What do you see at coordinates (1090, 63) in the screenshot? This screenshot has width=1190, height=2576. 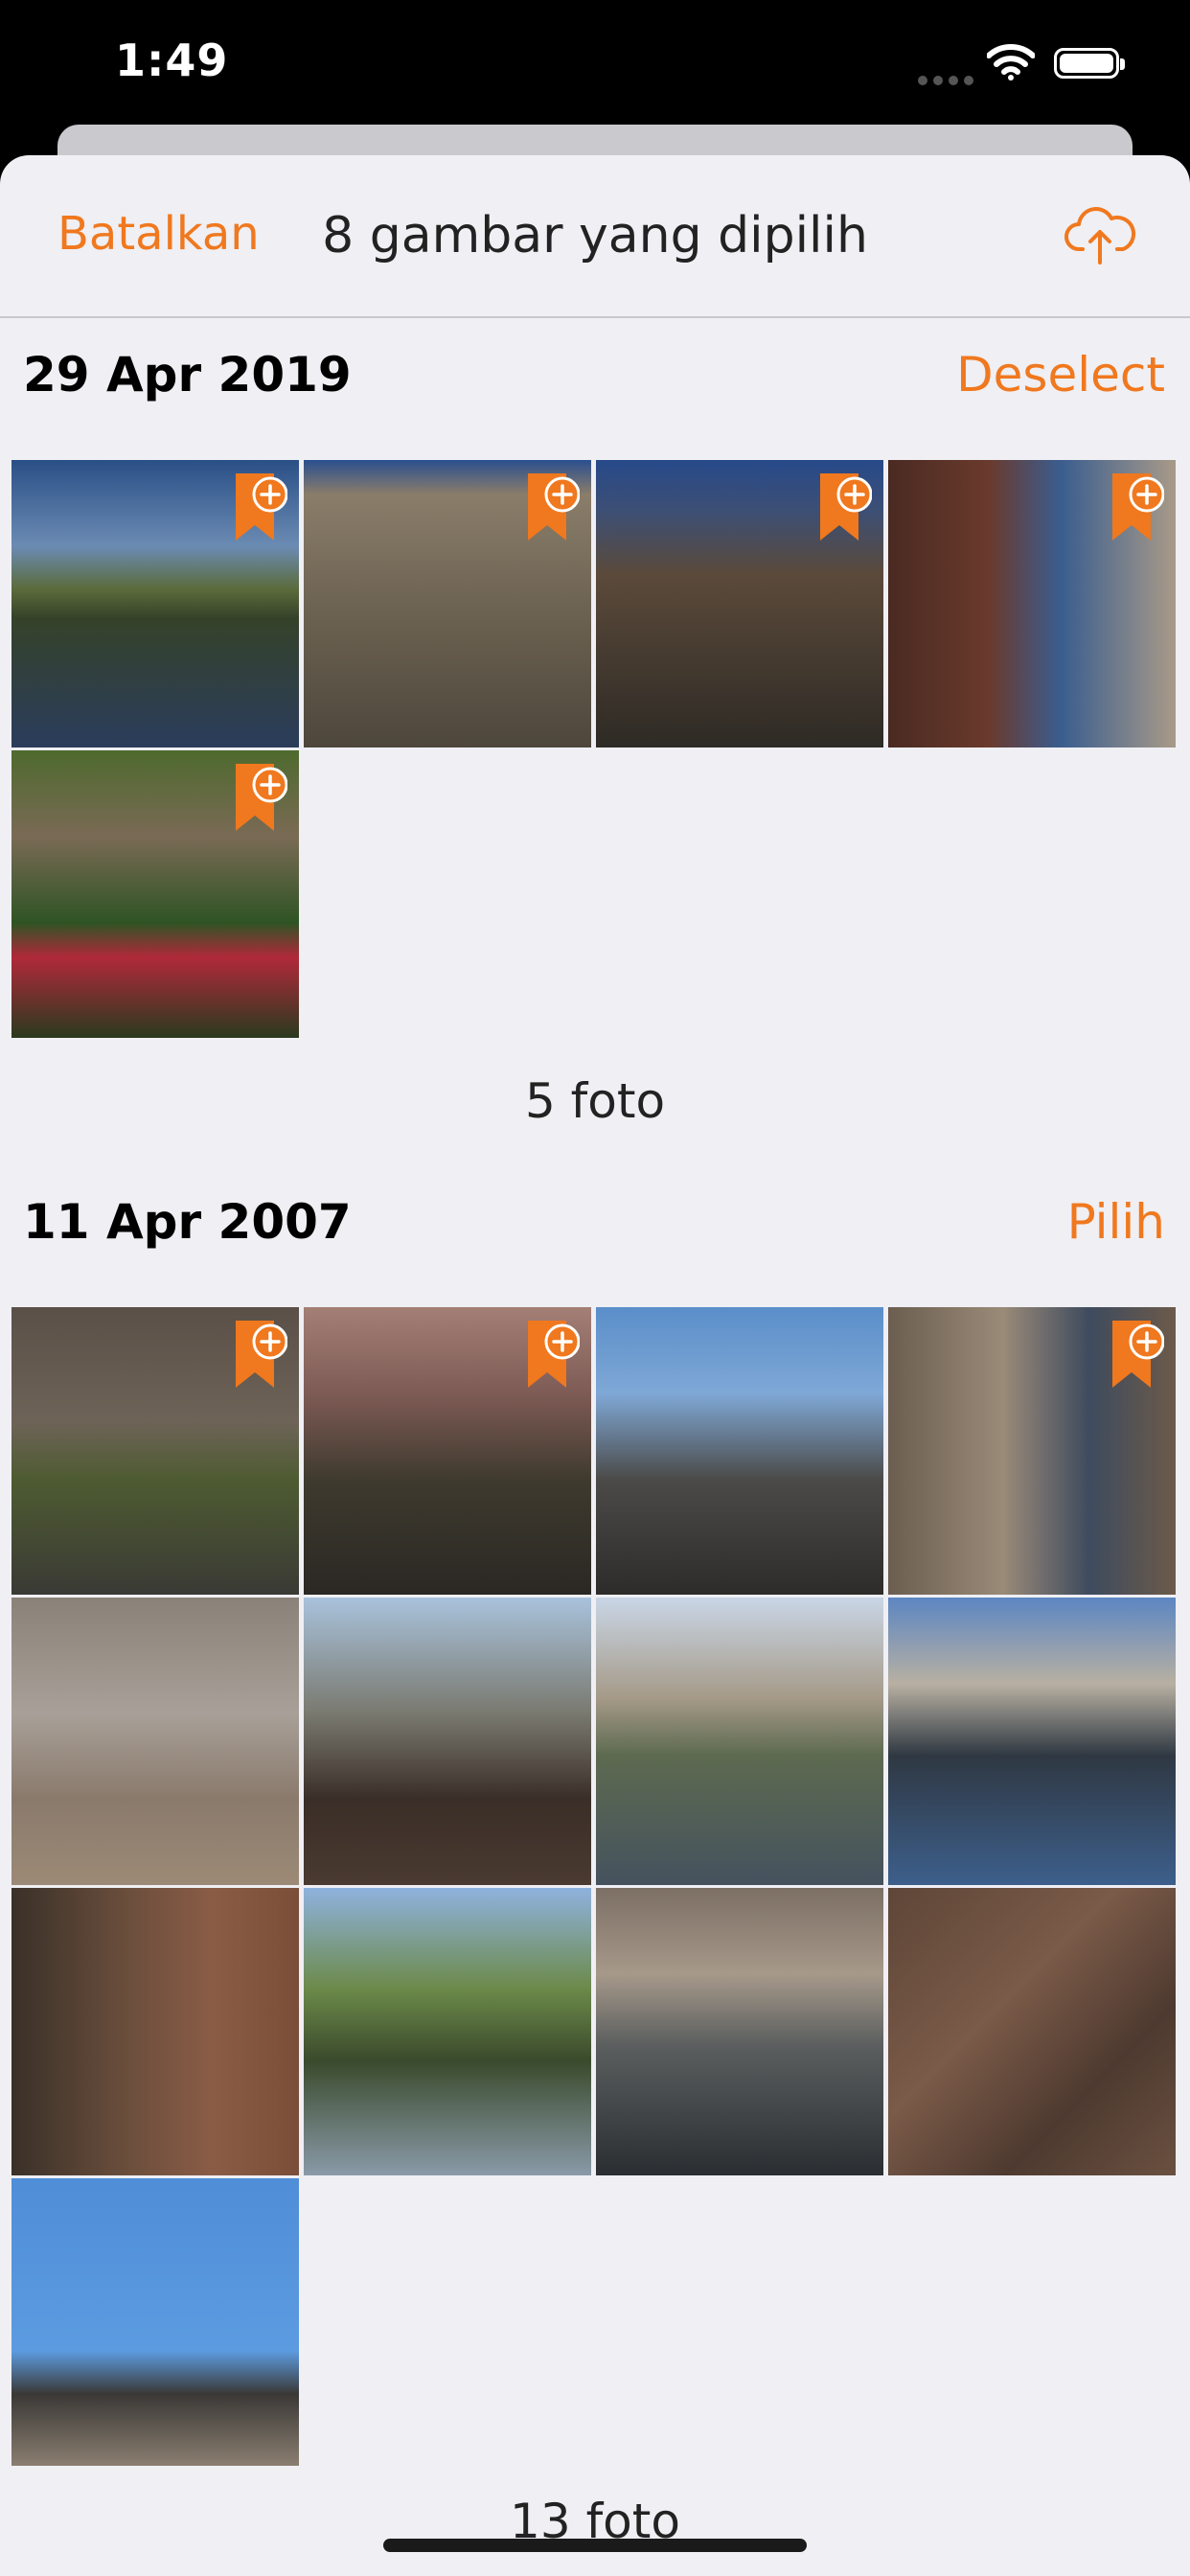 I see `battery-icon` at bounding box center [1090, 63].